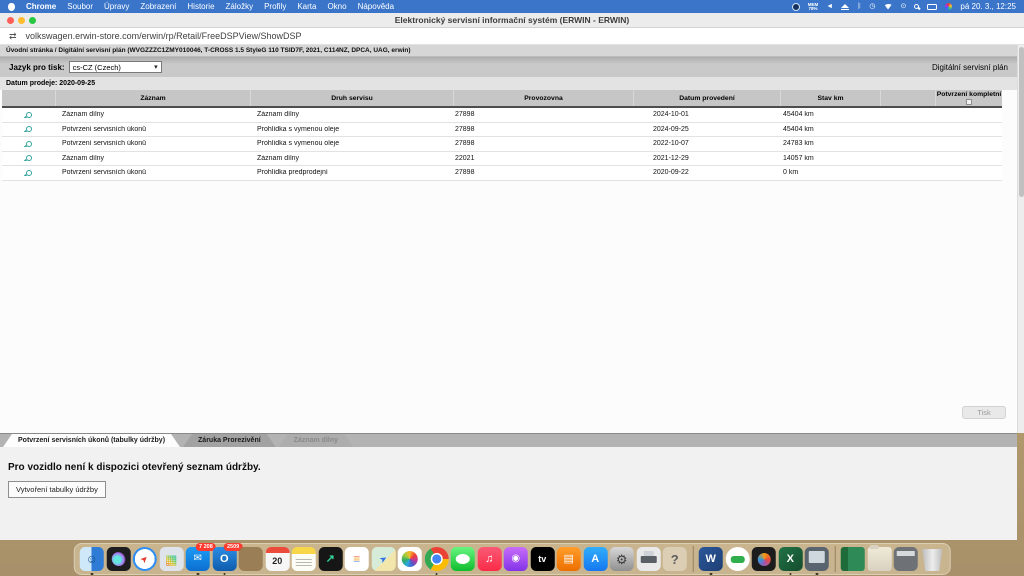 The image size is (1024, 576). I want to click on dock-icon-calendar: 20, so click(277, 559).